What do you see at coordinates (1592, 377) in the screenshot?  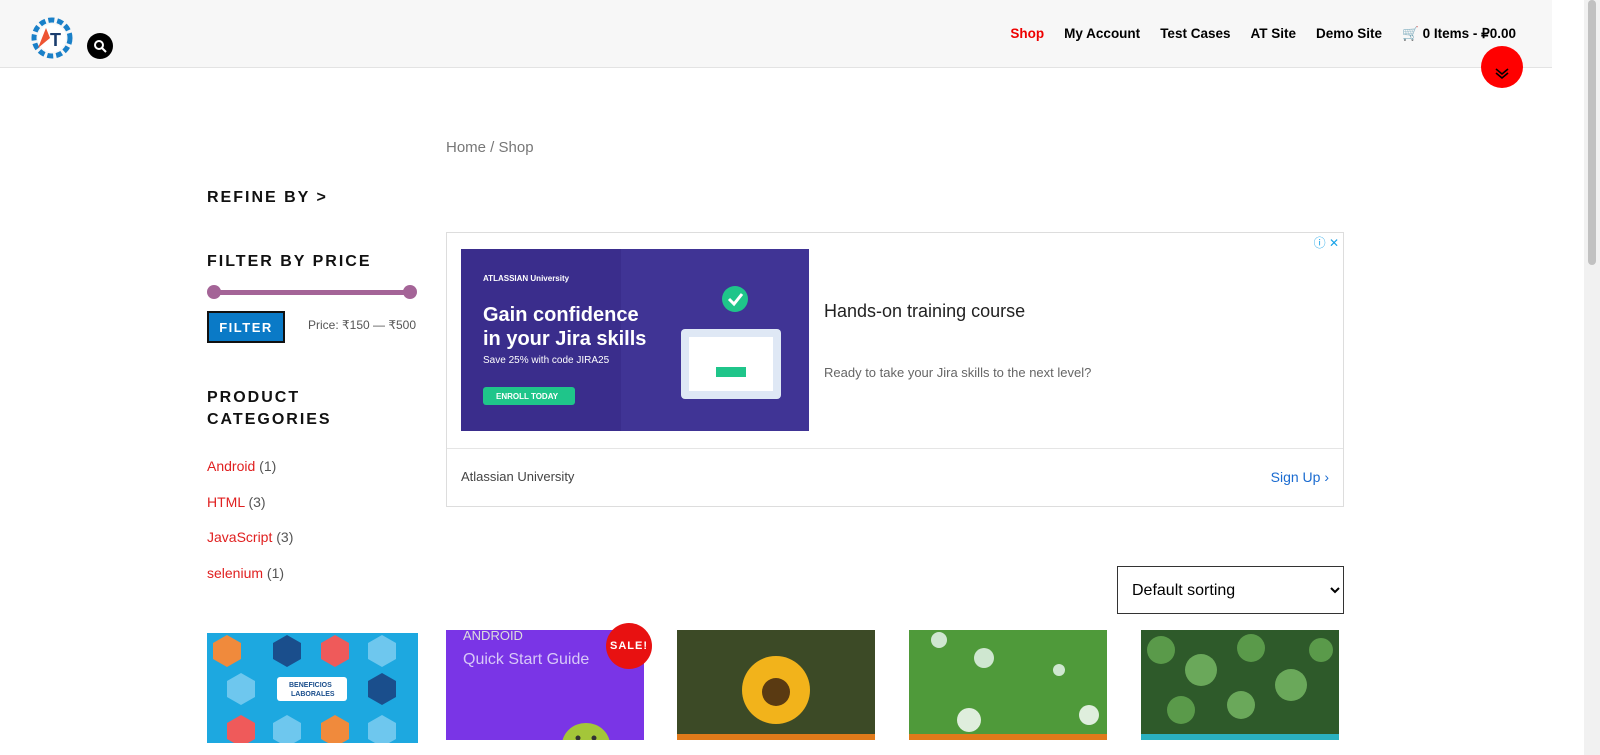 I see `page-scrollbar` at bounding box center [1592, 377].